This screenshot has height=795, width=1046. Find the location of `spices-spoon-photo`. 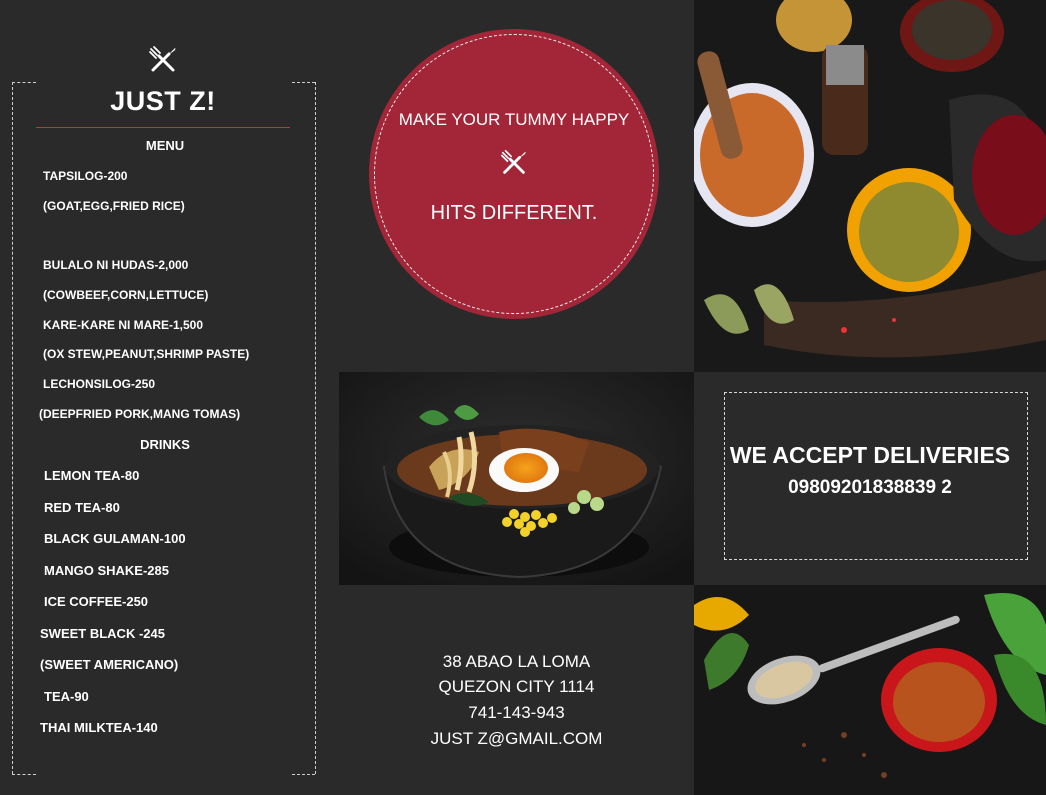

spices-spoon-photo is located at coordinates (870, 690).